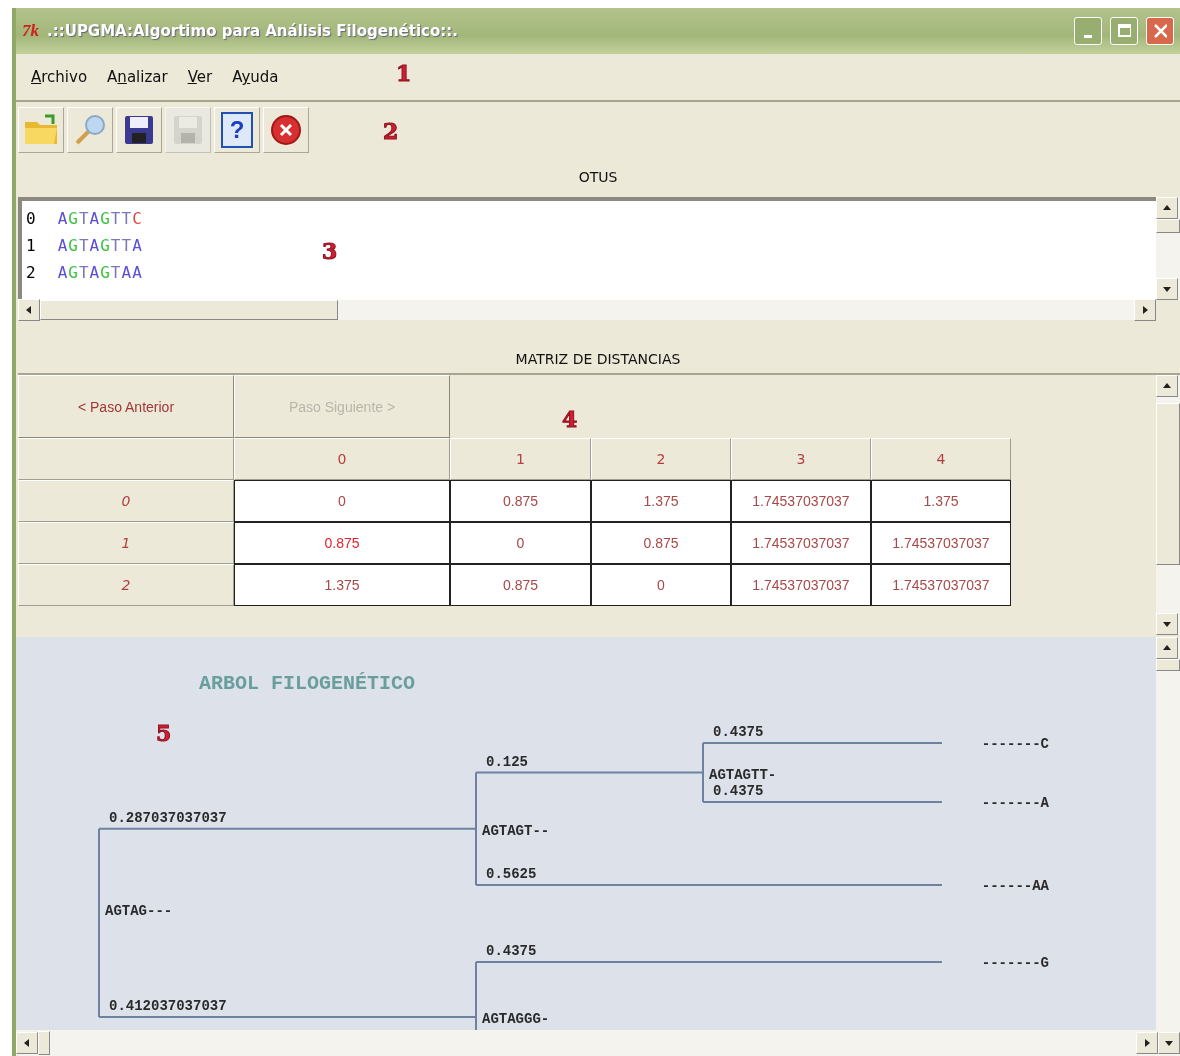 The width and height of the screenshot is (1180, 1056). What do you see at coordinates (255, 77) in the screenshot?
I see `menu-item: Ayuda` at bounding box center [255, 77].